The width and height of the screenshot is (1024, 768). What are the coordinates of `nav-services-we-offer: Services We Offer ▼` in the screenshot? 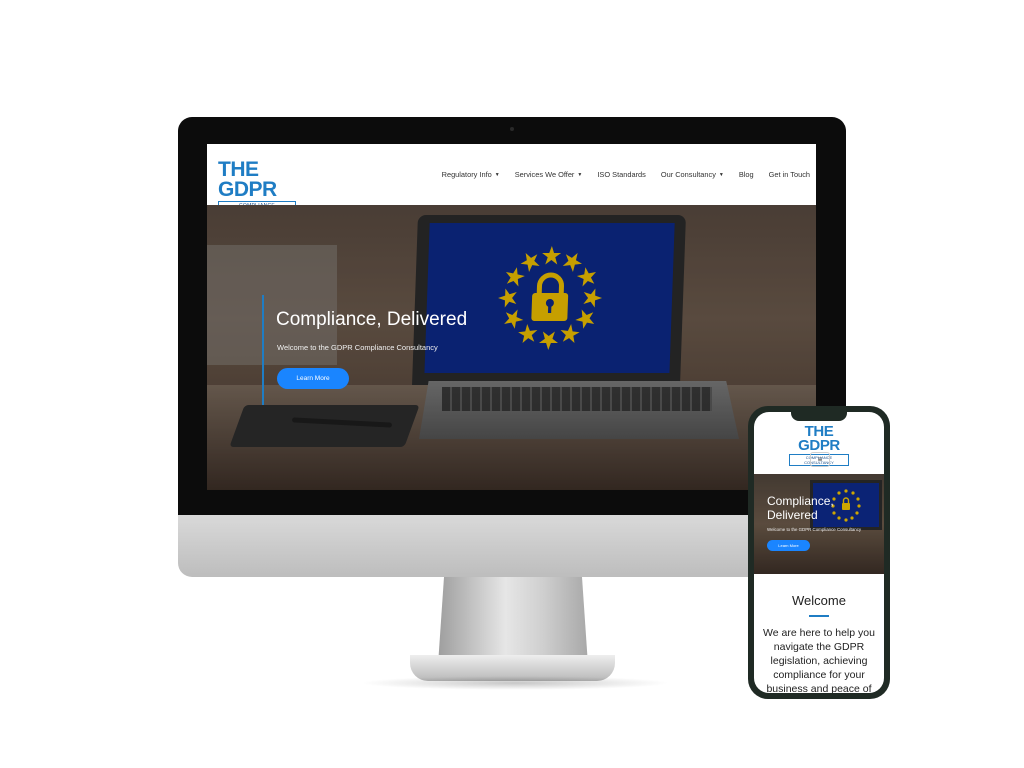 It's located at (549, 174).